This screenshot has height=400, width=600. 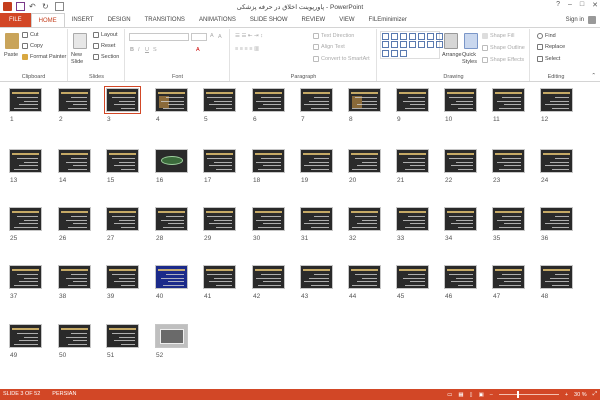 What do you see at coordinates (212, 36) in the screenshot?
I see `grow-font-icon: A` at bounding box center [212, 36].